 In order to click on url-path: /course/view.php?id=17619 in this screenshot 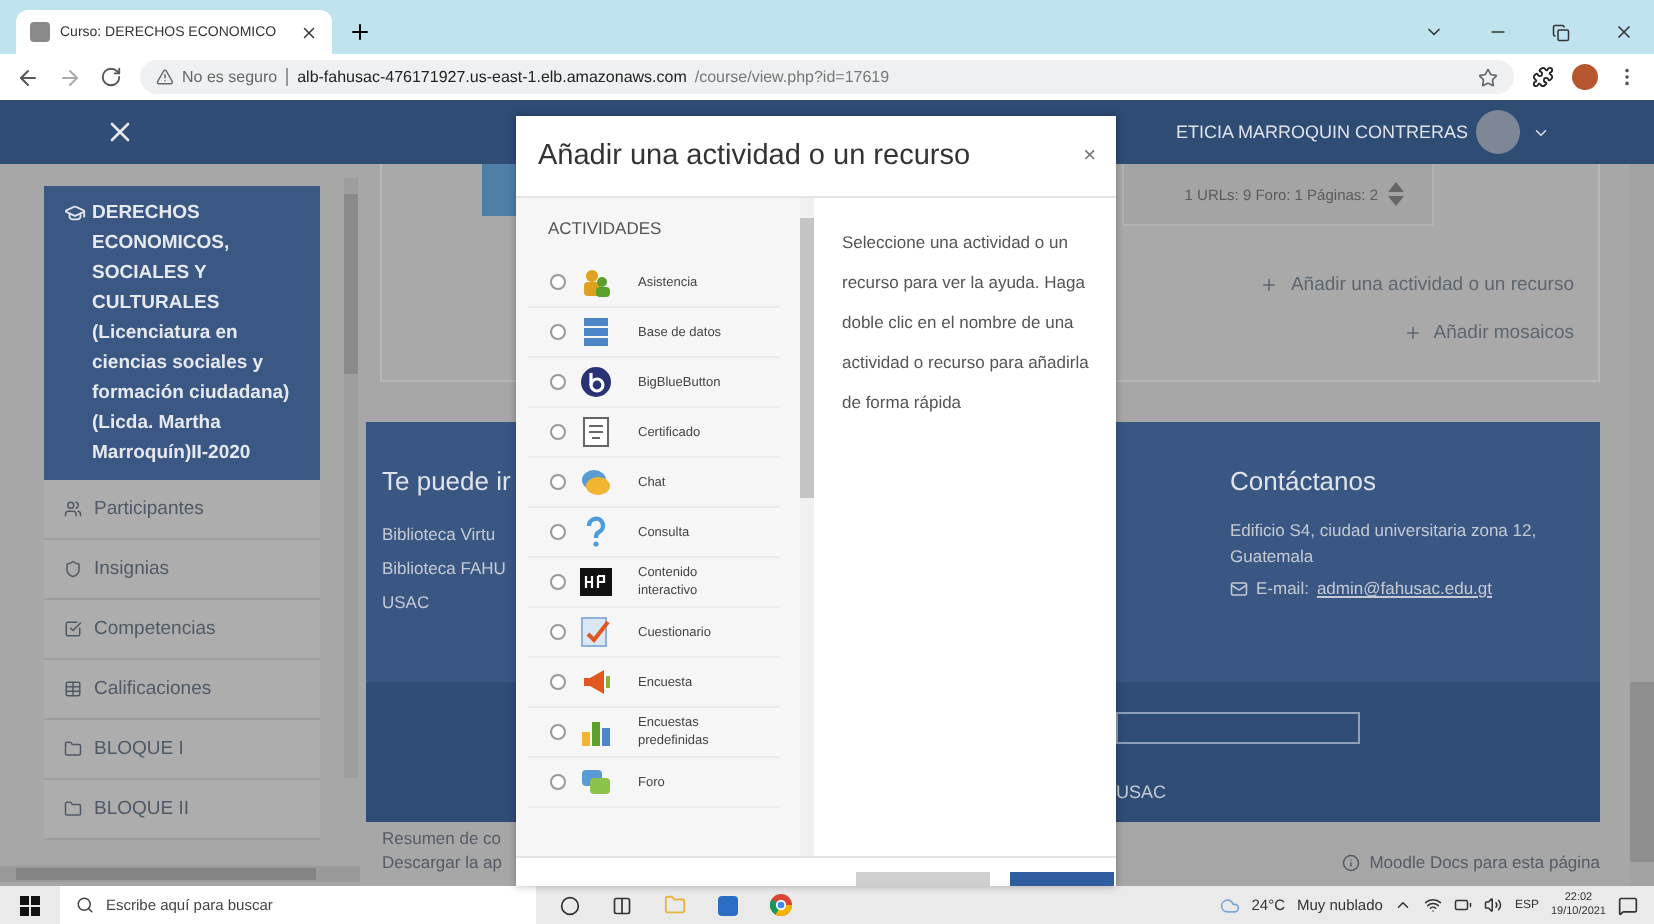, I will do `click(792, 77)`.